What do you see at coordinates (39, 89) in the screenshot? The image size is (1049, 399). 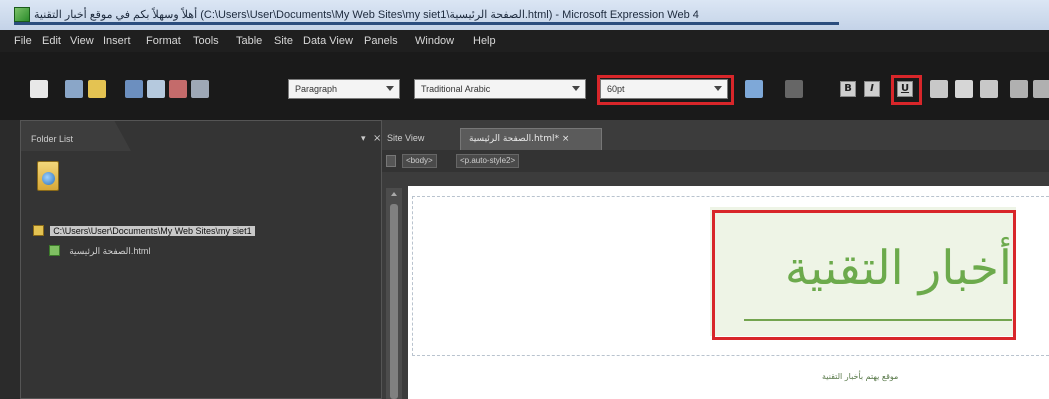 I see `new-document-icon` at bounding box center [39, 89].